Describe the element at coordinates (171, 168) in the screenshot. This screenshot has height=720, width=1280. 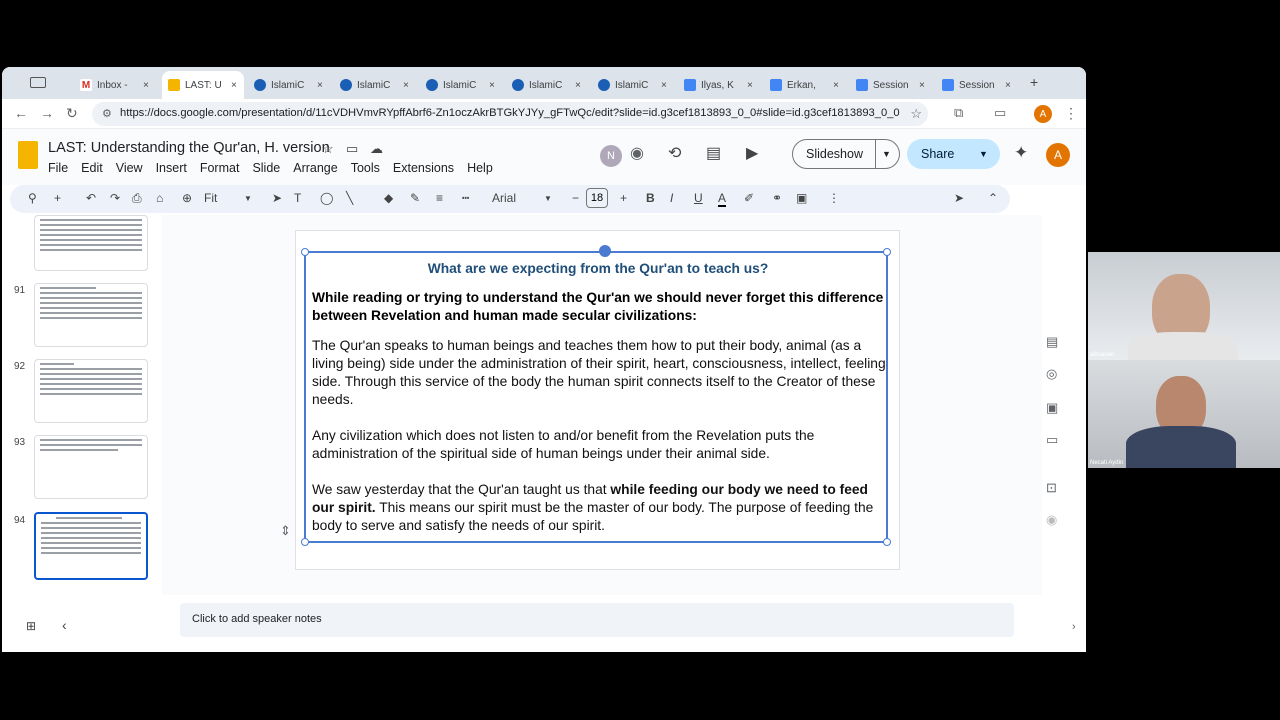
I see `menu-insert: Insert` at that location.